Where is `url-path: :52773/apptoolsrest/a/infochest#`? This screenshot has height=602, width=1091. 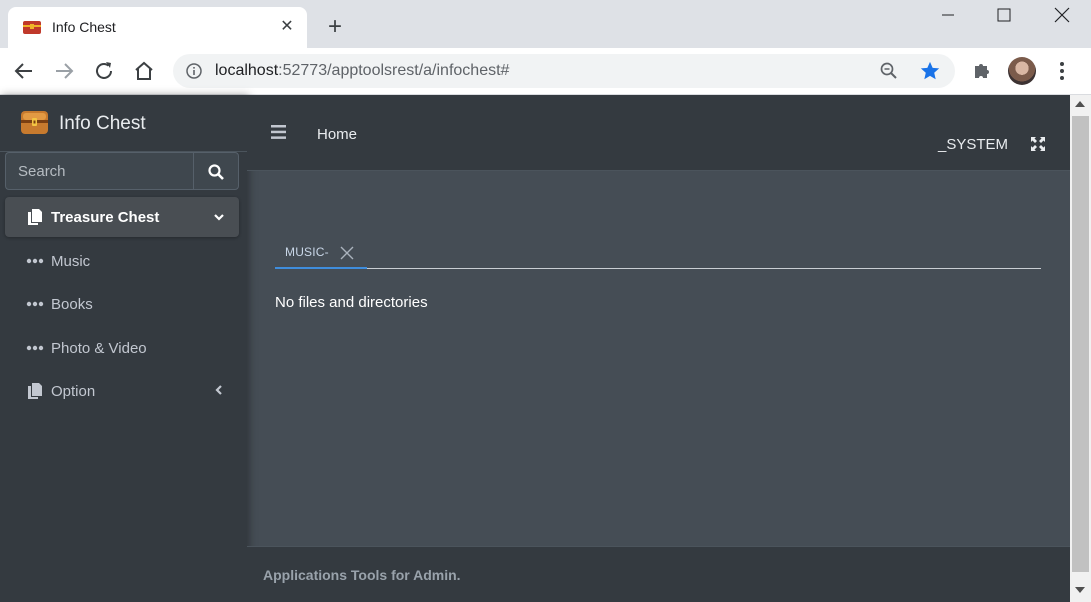
url-path: :52773/apptoolsrest/a/infochest# is located at coordinates (394, 70).